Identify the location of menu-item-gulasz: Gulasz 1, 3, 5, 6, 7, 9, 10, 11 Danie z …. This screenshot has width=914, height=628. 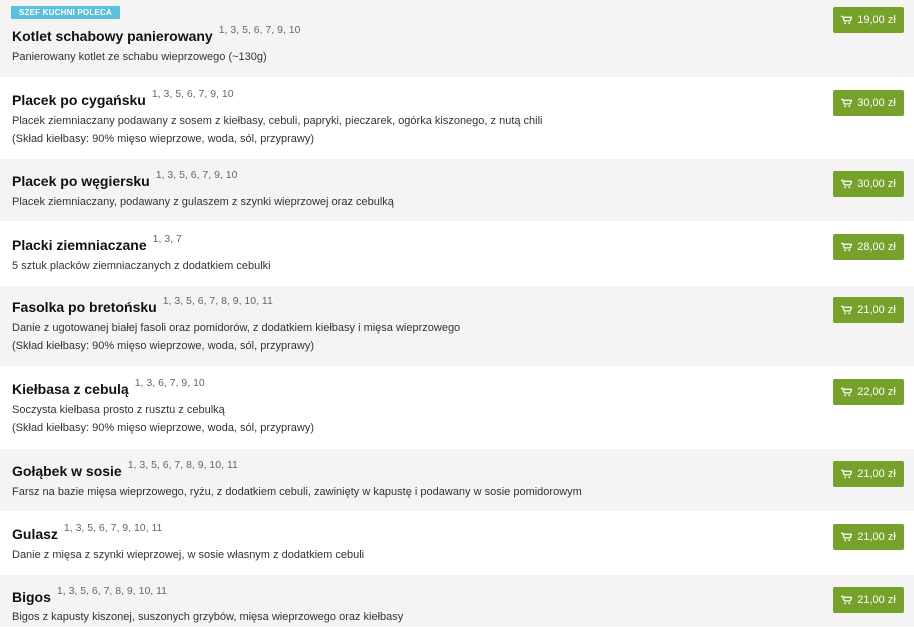
(457, 543).